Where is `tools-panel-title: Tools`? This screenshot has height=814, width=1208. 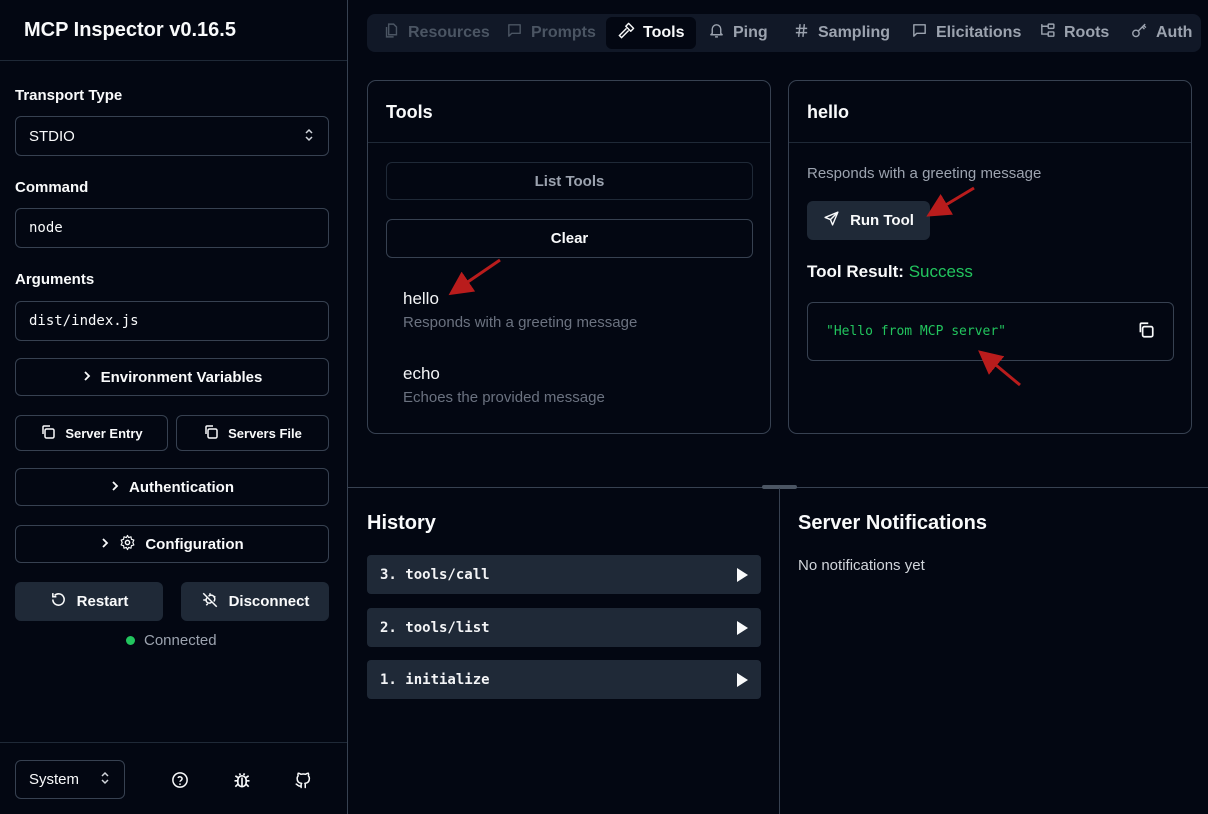
tools-panel-title: Tools is located at coordinates (409, 112).